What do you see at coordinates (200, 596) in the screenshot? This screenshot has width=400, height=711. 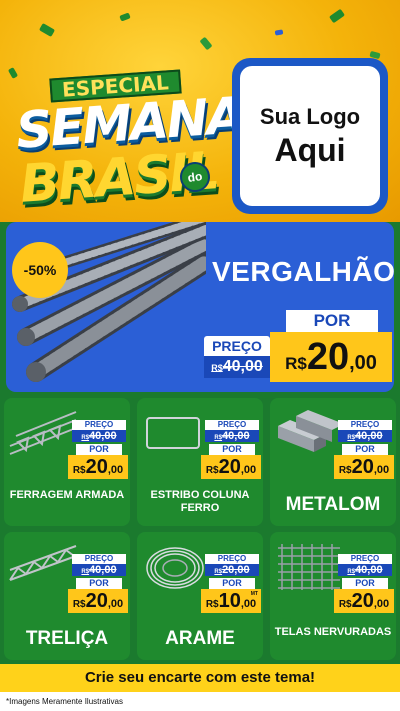 I see `product-card: PREÇO R$20,00 POR R$ 10,00 MT ARAME` at bounding box center [200, 596].